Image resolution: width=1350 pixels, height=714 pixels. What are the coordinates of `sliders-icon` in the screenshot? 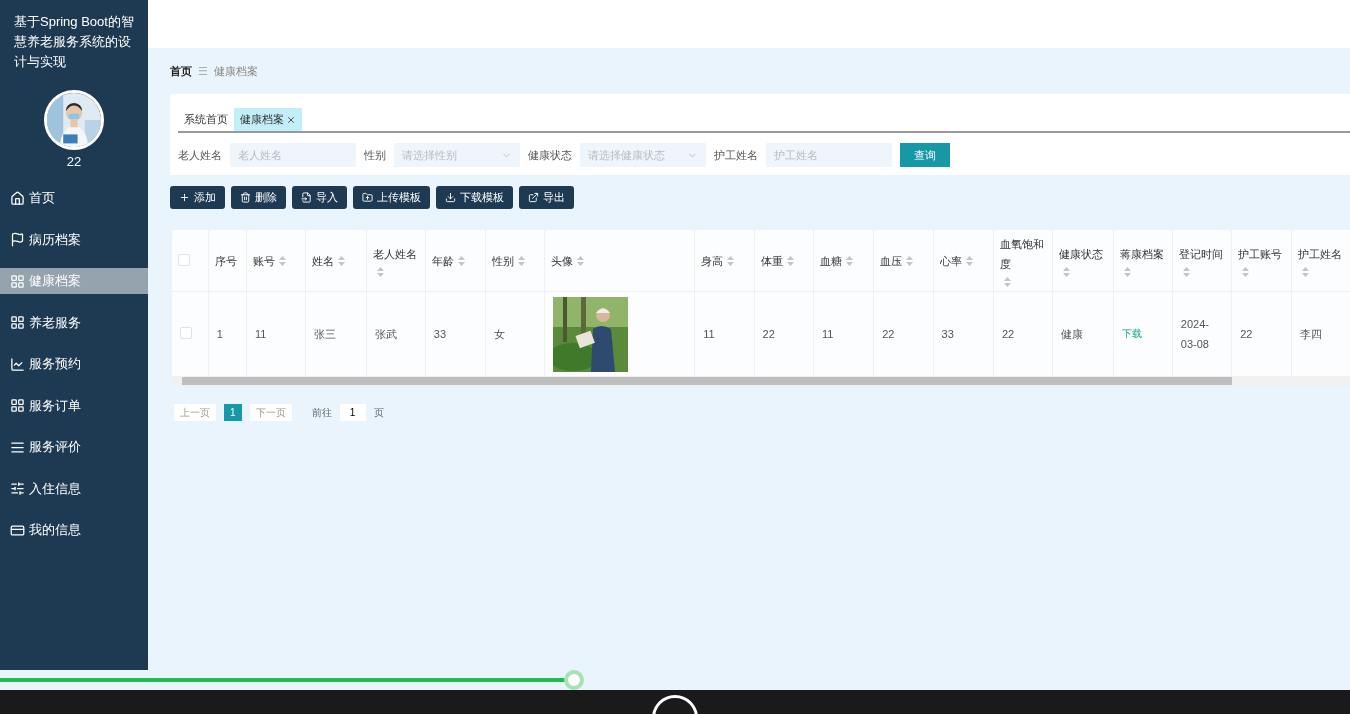 It's located at (17, 488).